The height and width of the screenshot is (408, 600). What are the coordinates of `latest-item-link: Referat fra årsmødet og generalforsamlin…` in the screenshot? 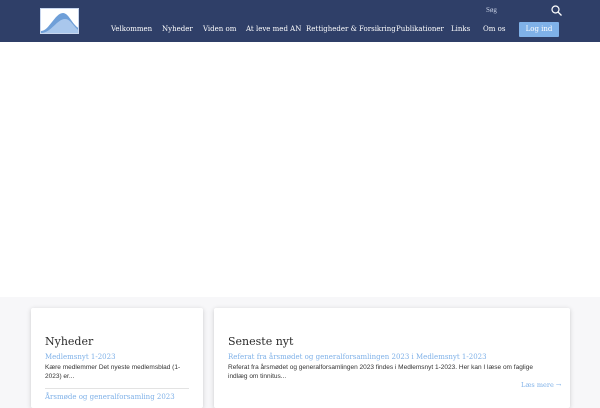 It's located at (357, 357).